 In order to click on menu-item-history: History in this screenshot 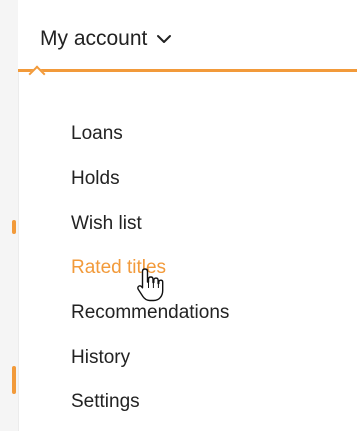, I will do `click(150, 357)`.